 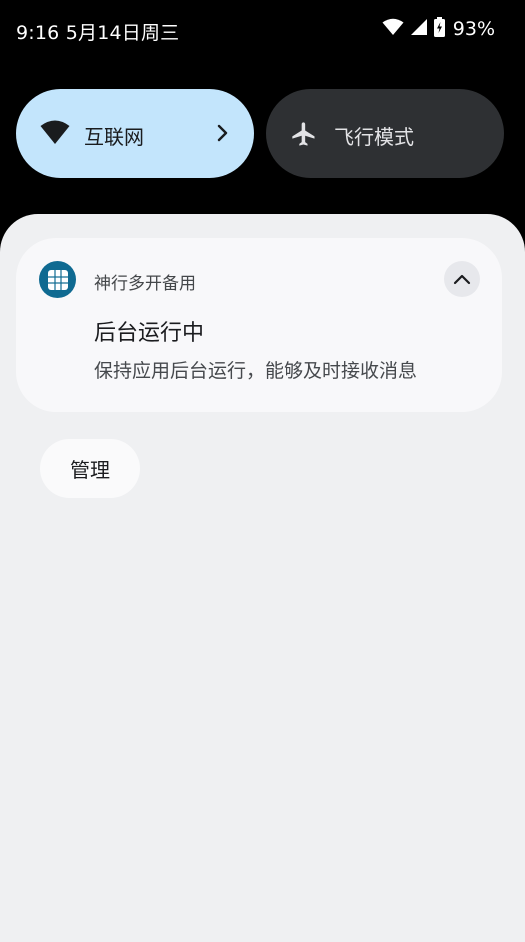 What do you see at coordinates (145, 284) in the screenshot?
I see `notification-app-name: 神行多开备用` at bounding box center [145, 284].